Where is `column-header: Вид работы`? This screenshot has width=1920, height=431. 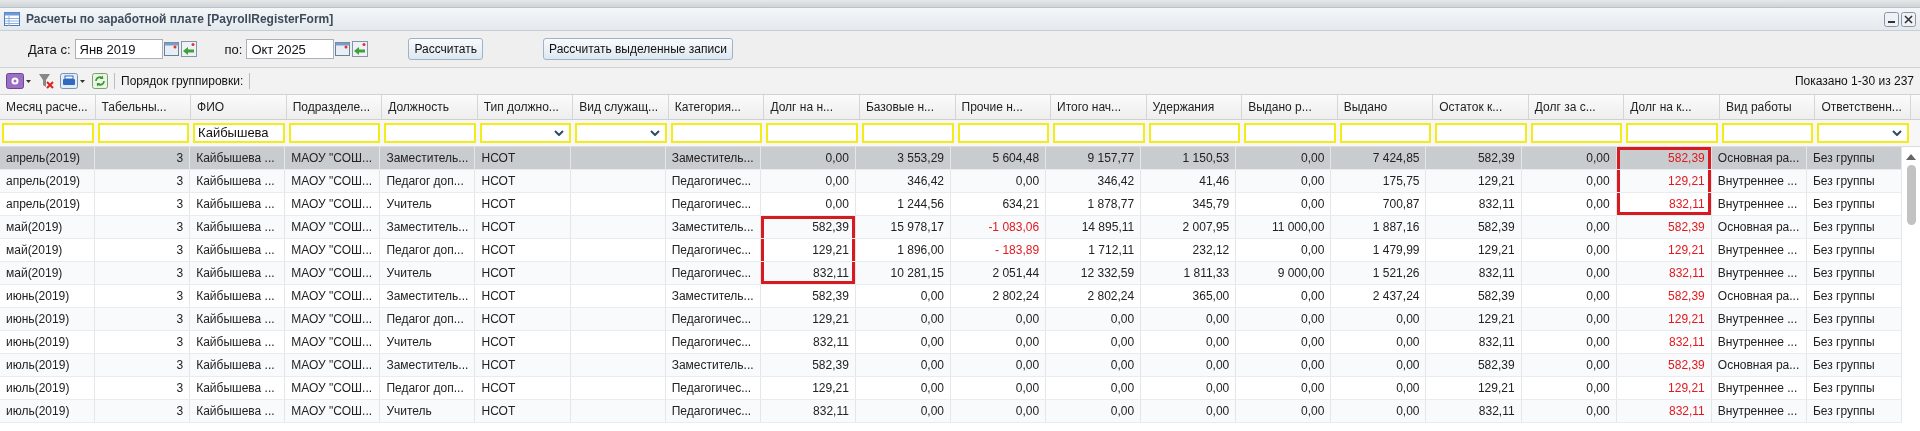 column-header: Вид работы is located at coordinates (1767, 107).